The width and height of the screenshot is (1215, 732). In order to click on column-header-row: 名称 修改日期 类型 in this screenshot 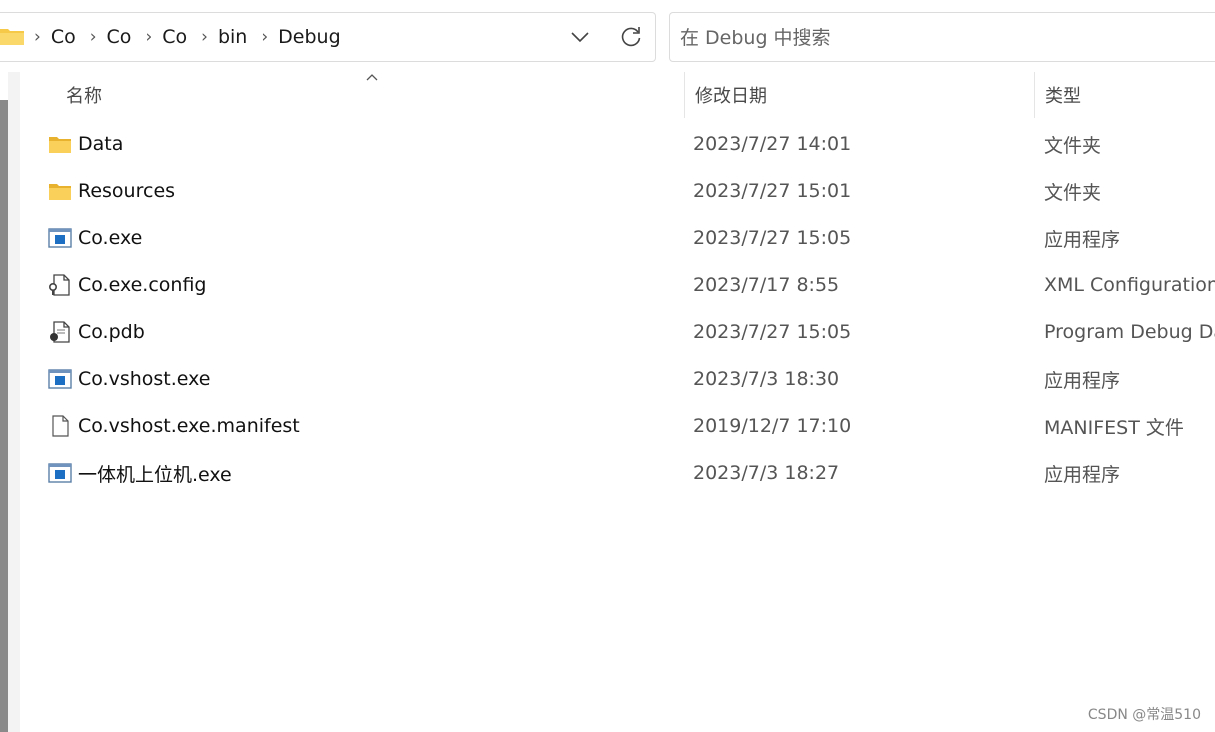, I will do `click(617, 95)`.